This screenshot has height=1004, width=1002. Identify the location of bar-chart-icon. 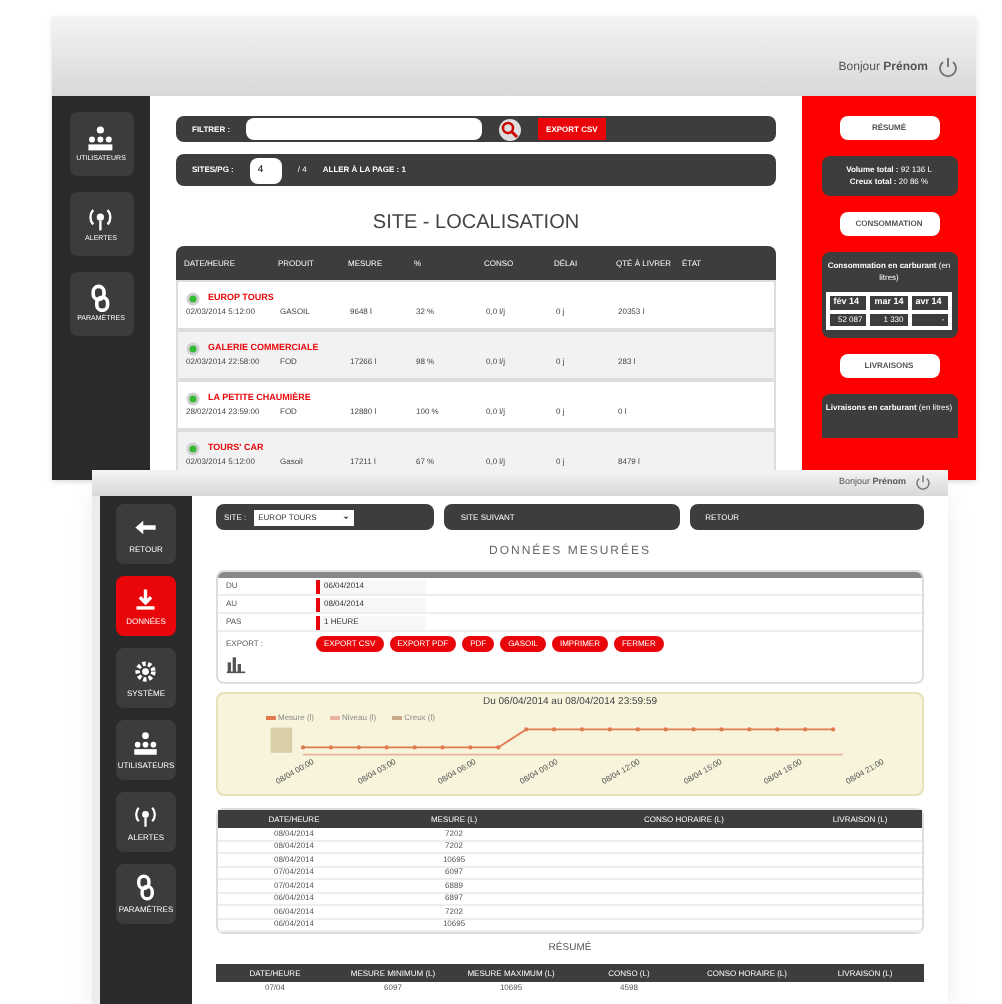
(236, 664).